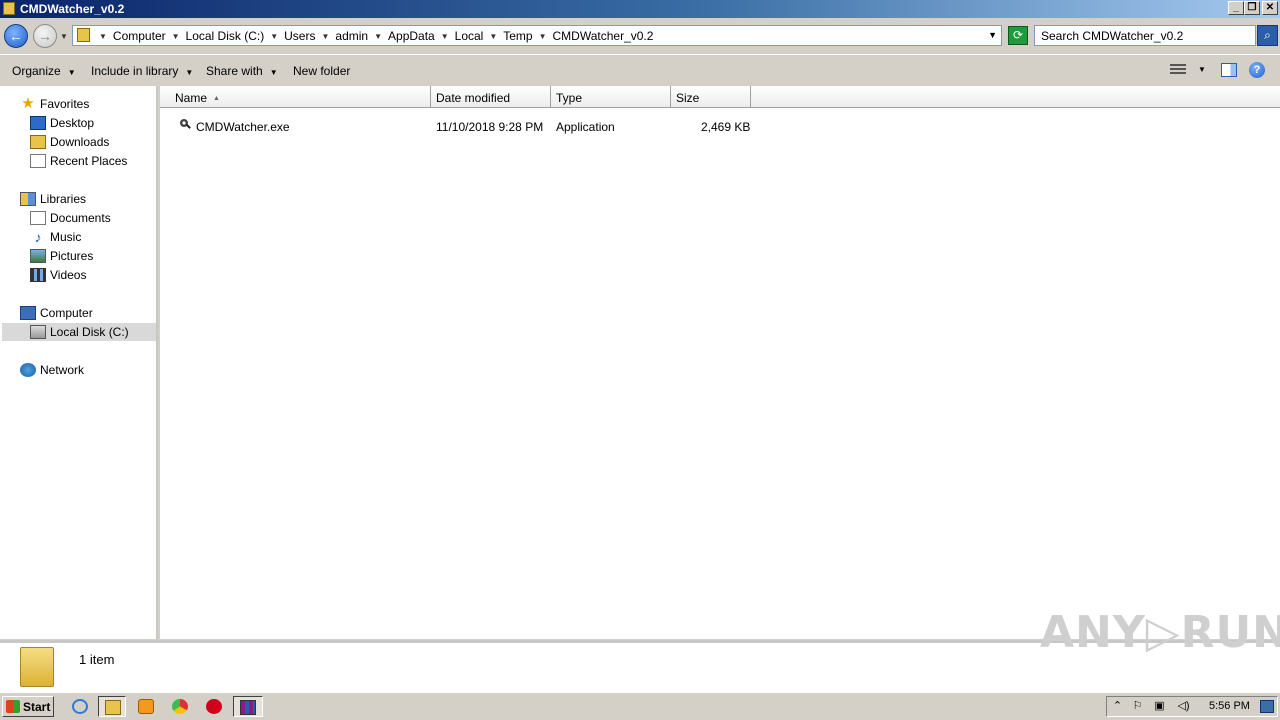 The image size is (1280, 720). I want to click on nav-downloads: Downloads, so click(69, 142).